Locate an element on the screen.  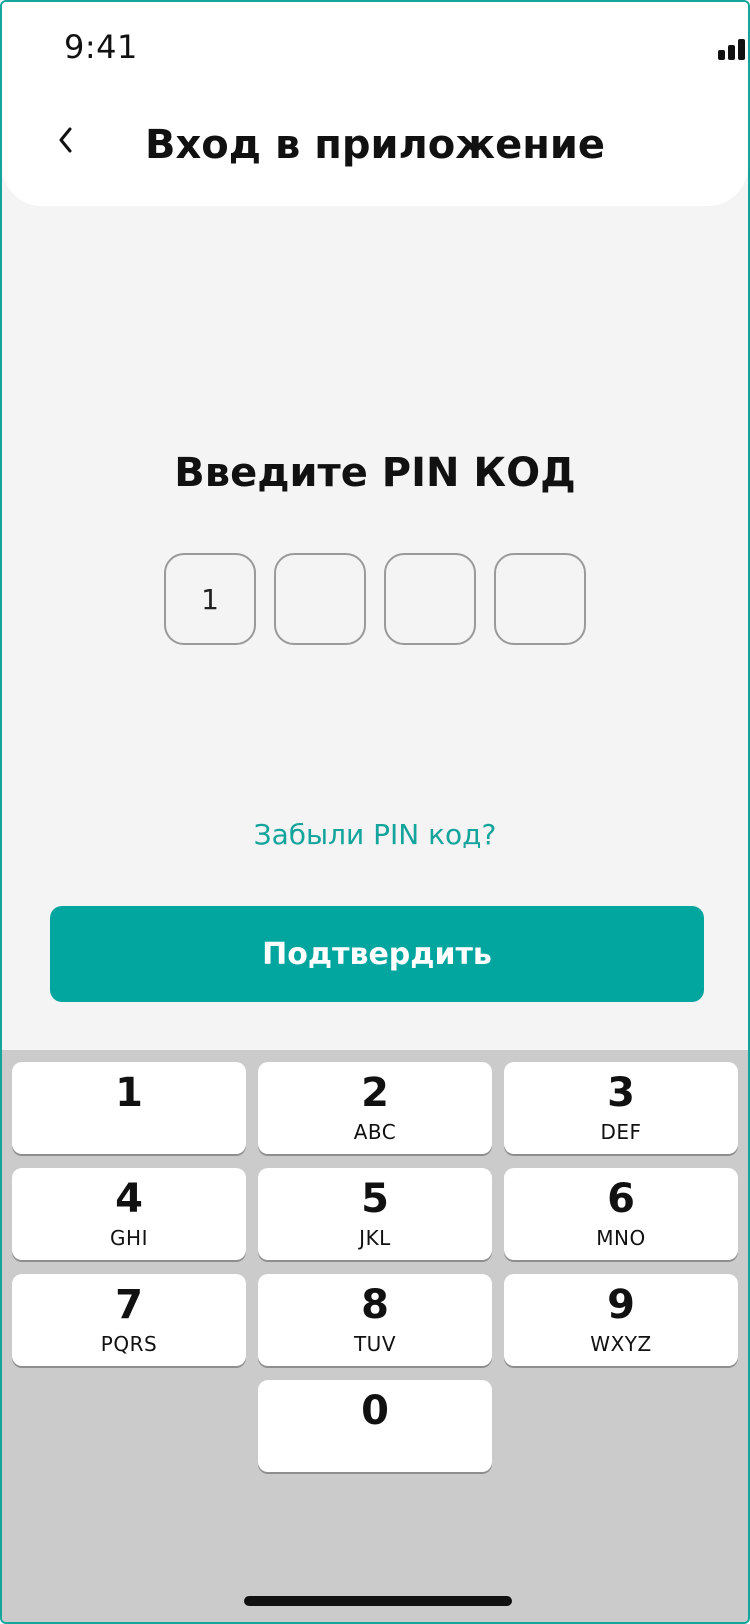
pin-input-row: 1 is located at coordinates (375, 599).